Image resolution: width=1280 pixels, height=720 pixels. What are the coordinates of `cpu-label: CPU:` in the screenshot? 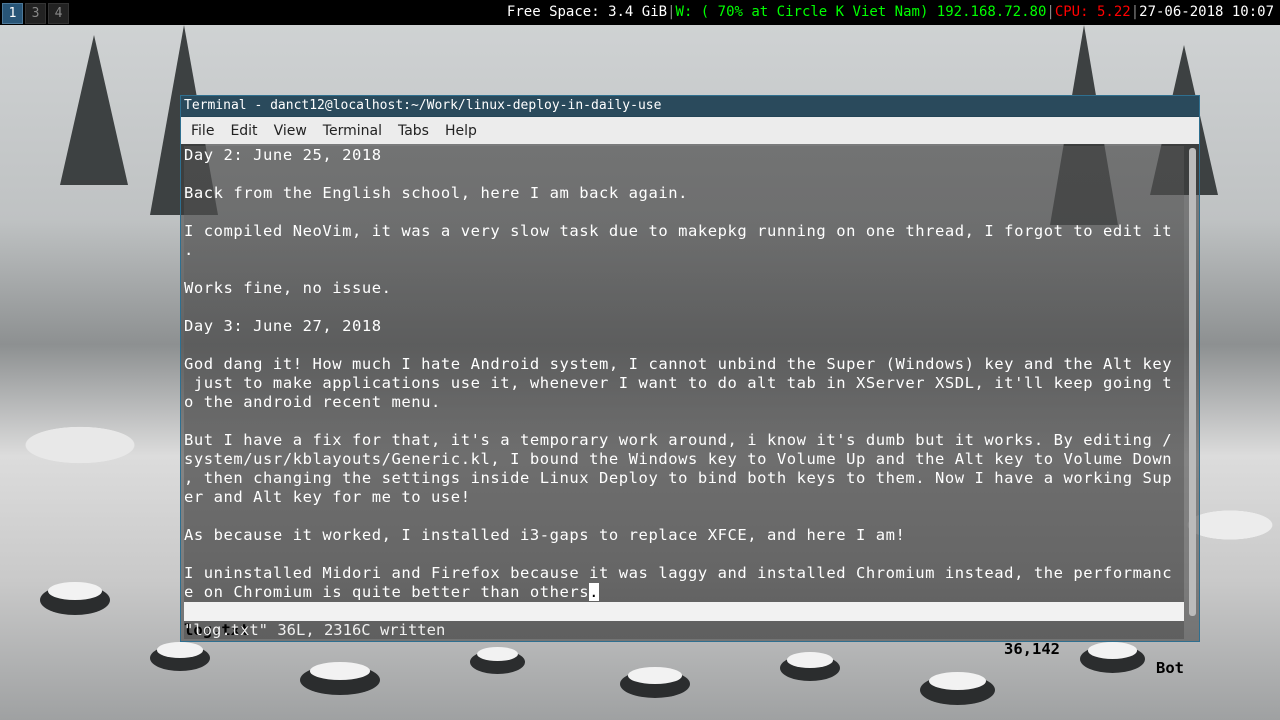 It's located at (1075, 12).